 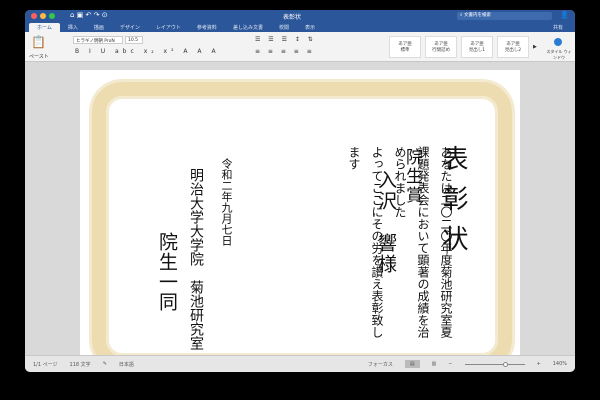 What do you see at coordinates (354, 158) in the screenshot?
I see `body-line: ます` at bounding box center [354, 158].